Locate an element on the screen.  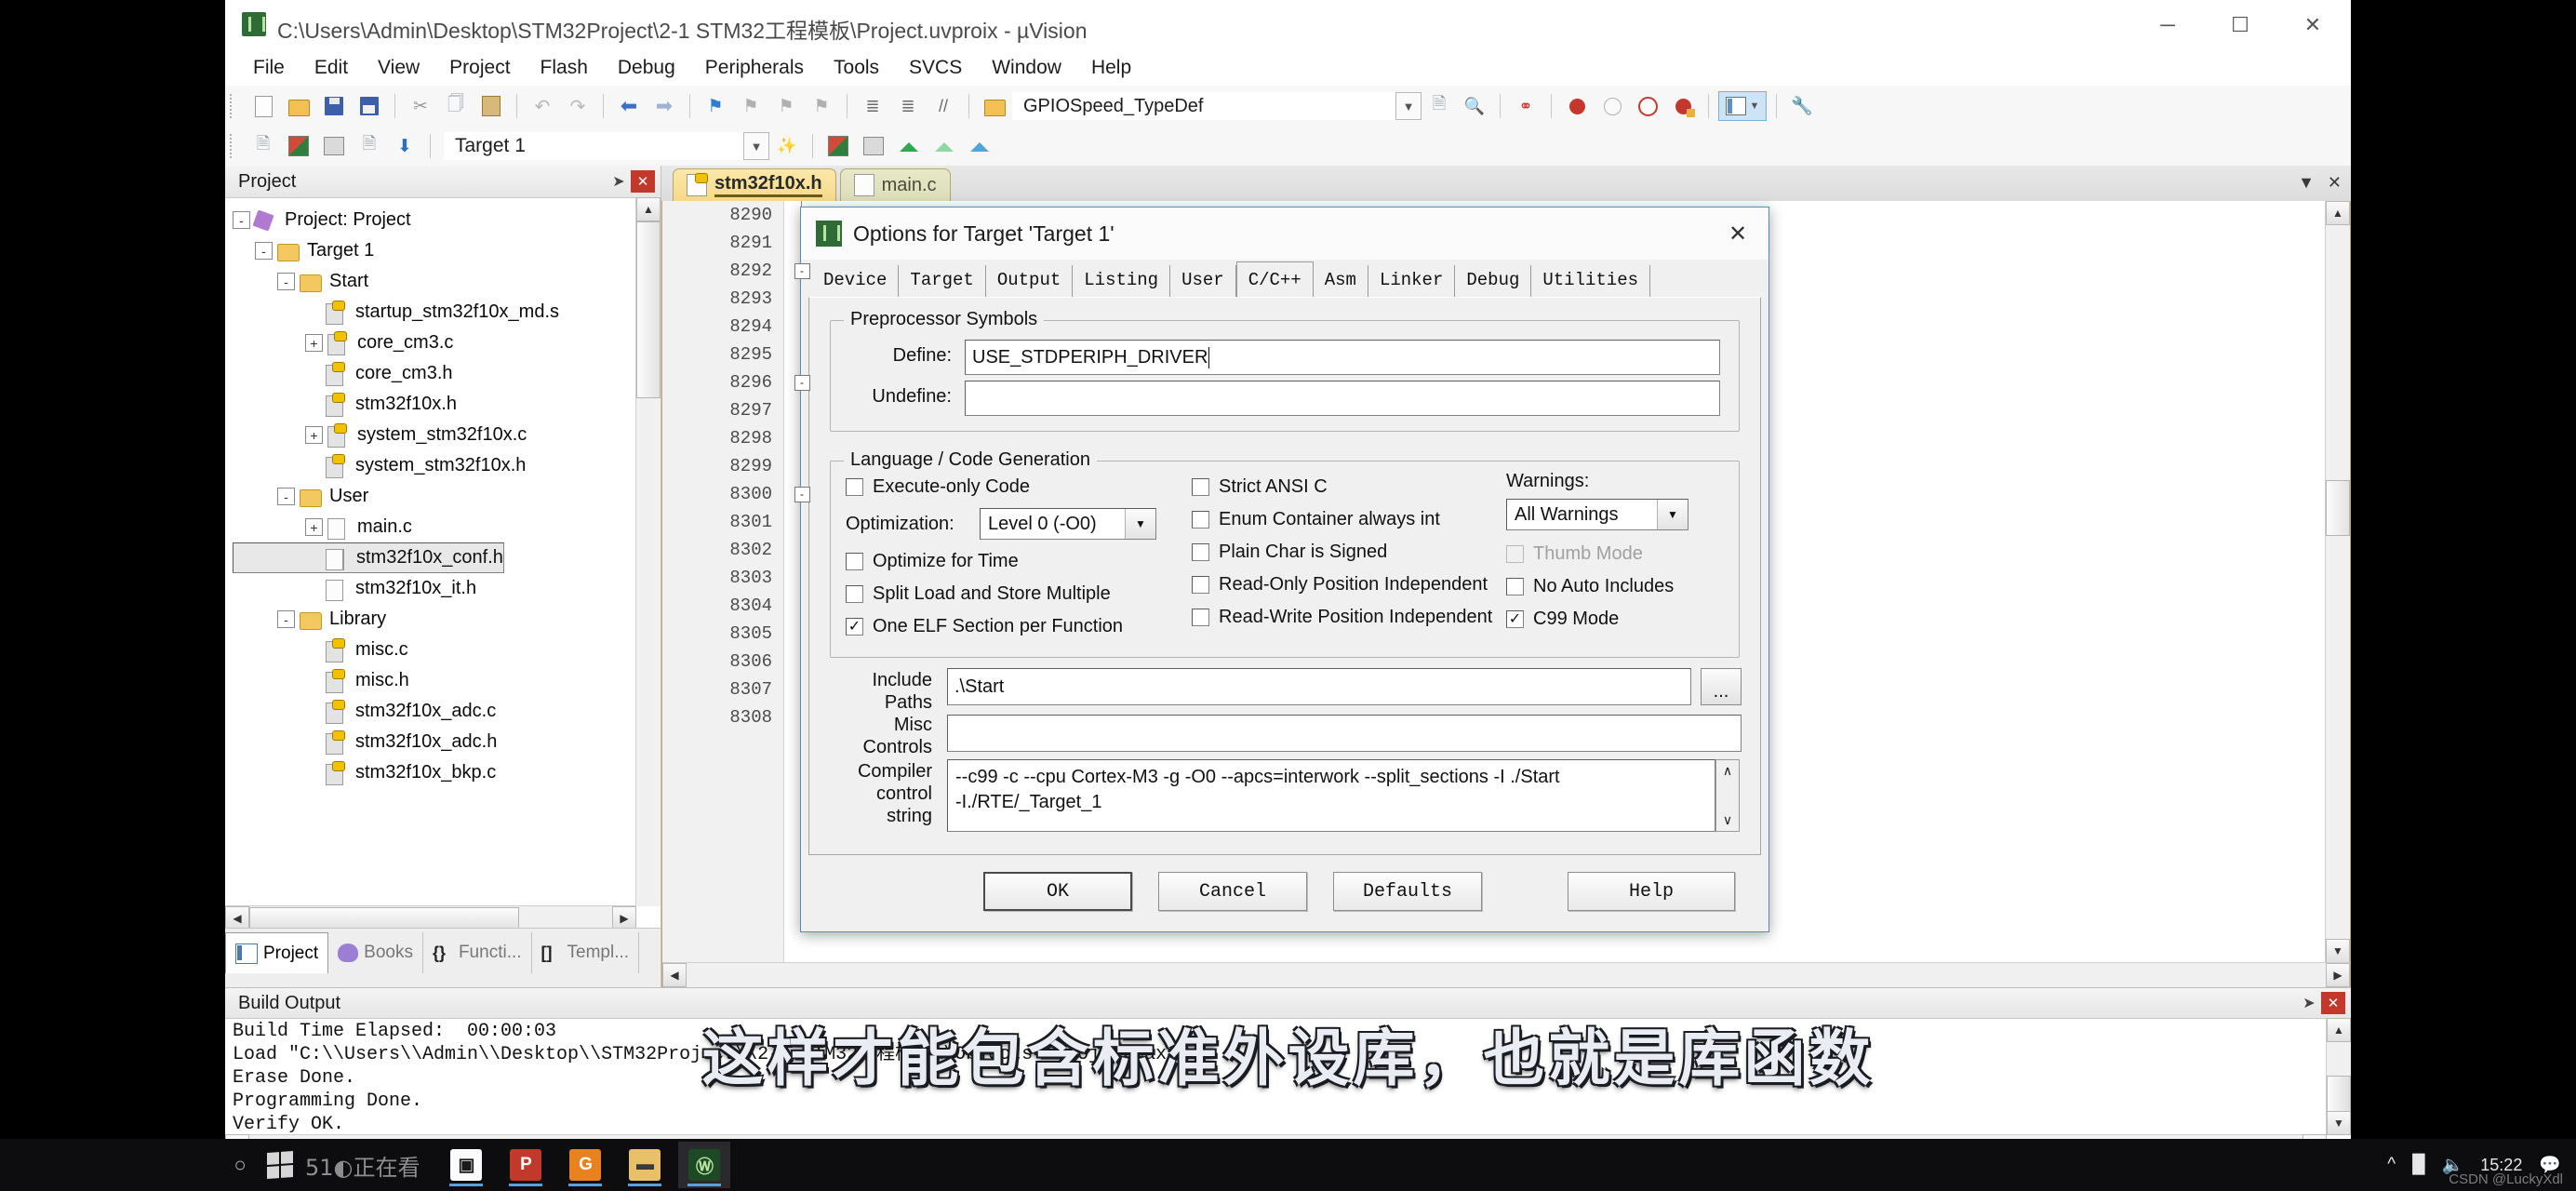
menu-item-view: View is located at coordinates (398, 68).